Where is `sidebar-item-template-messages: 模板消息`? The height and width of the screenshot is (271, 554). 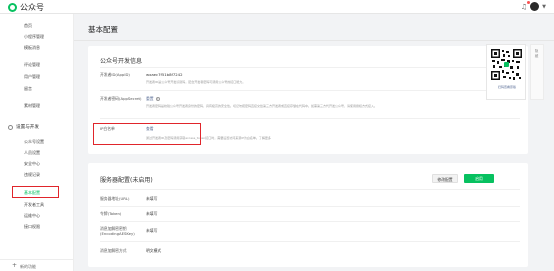
sidebar-item-template-messages: 模板消息 is located at coordinates (32, 48).